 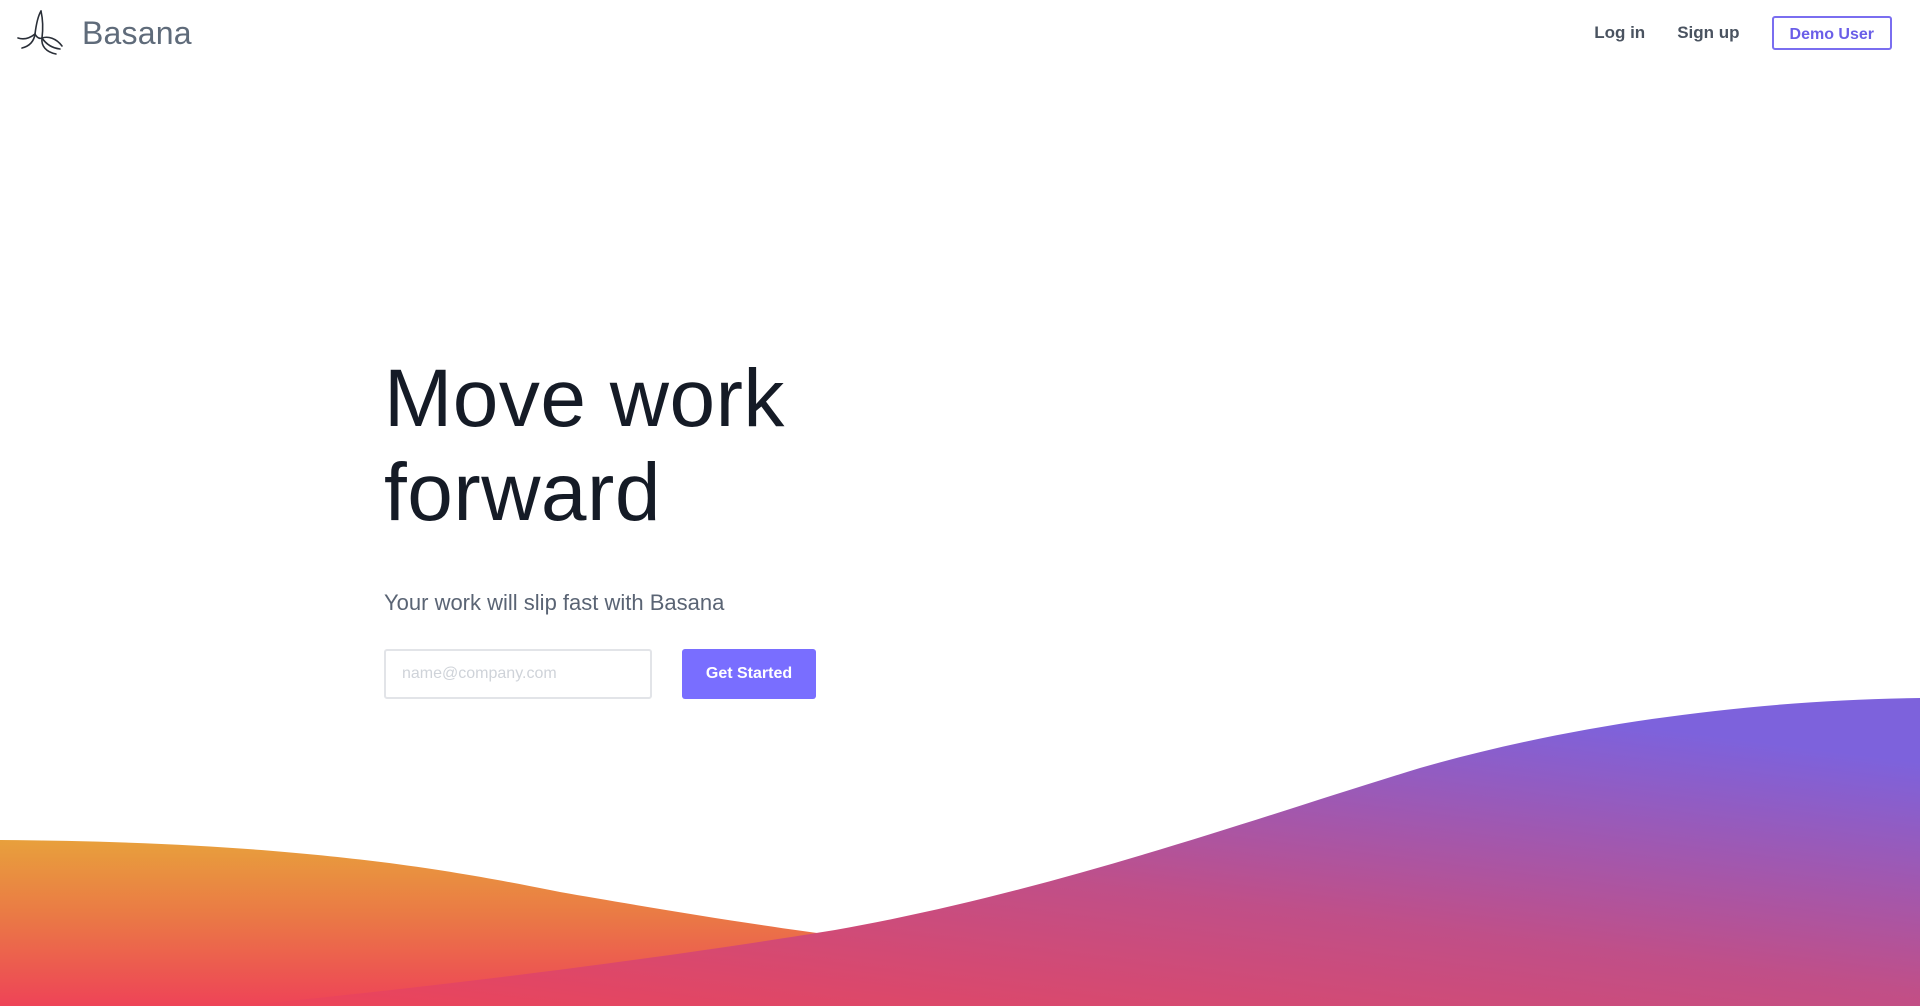 What do you see at coordinates (1743, 33) in the screenshot?
I see `header-nav: Log in Sign up Demo User` at bounding box center [1743, 33].